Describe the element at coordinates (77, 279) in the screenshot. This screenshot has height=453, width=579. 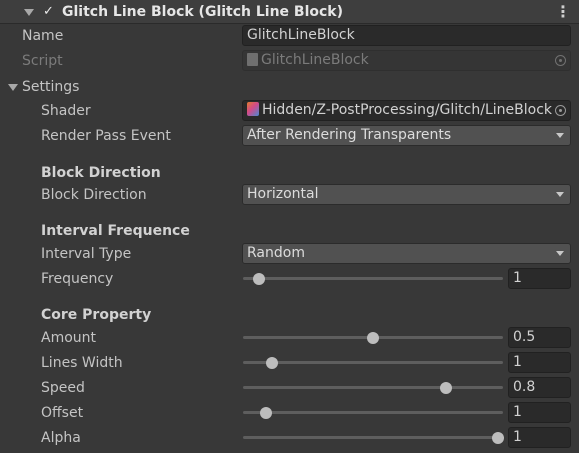
I see `frequency-label: Frequency` at that location.